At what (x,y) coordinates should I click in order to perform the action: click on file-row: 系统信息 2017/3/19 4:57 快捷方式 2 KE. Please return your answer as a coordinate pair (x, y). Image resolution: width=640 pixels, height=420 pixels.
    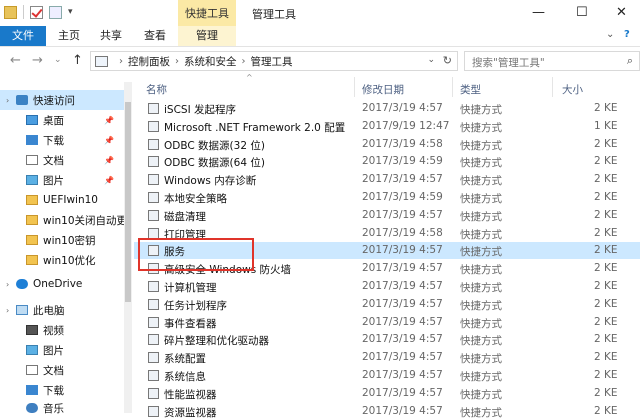
    Looking at the image, I should click on (387, 375).